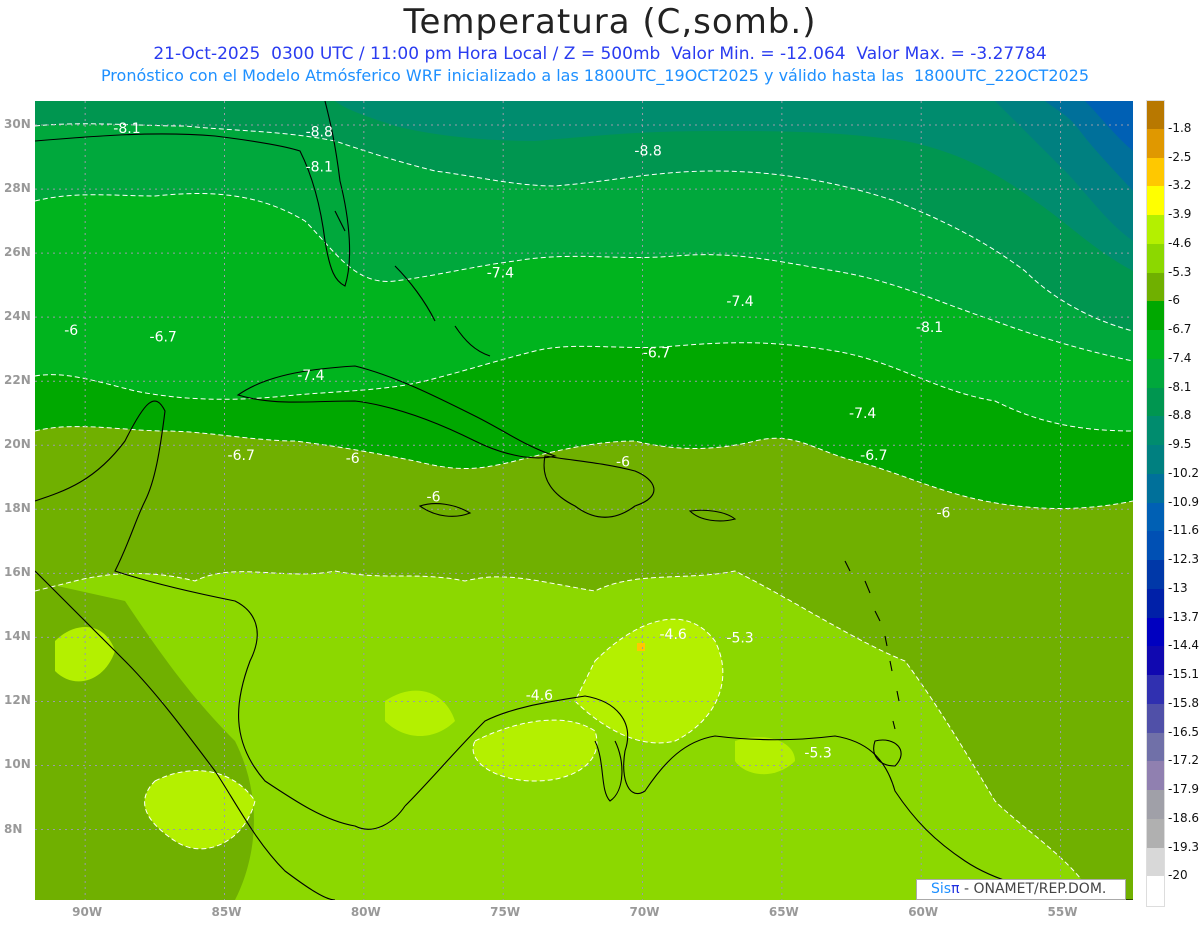  Describe the element at coordinates (17, 380) in the screenshot. I see `lat-tick-label: 22N` at that location.